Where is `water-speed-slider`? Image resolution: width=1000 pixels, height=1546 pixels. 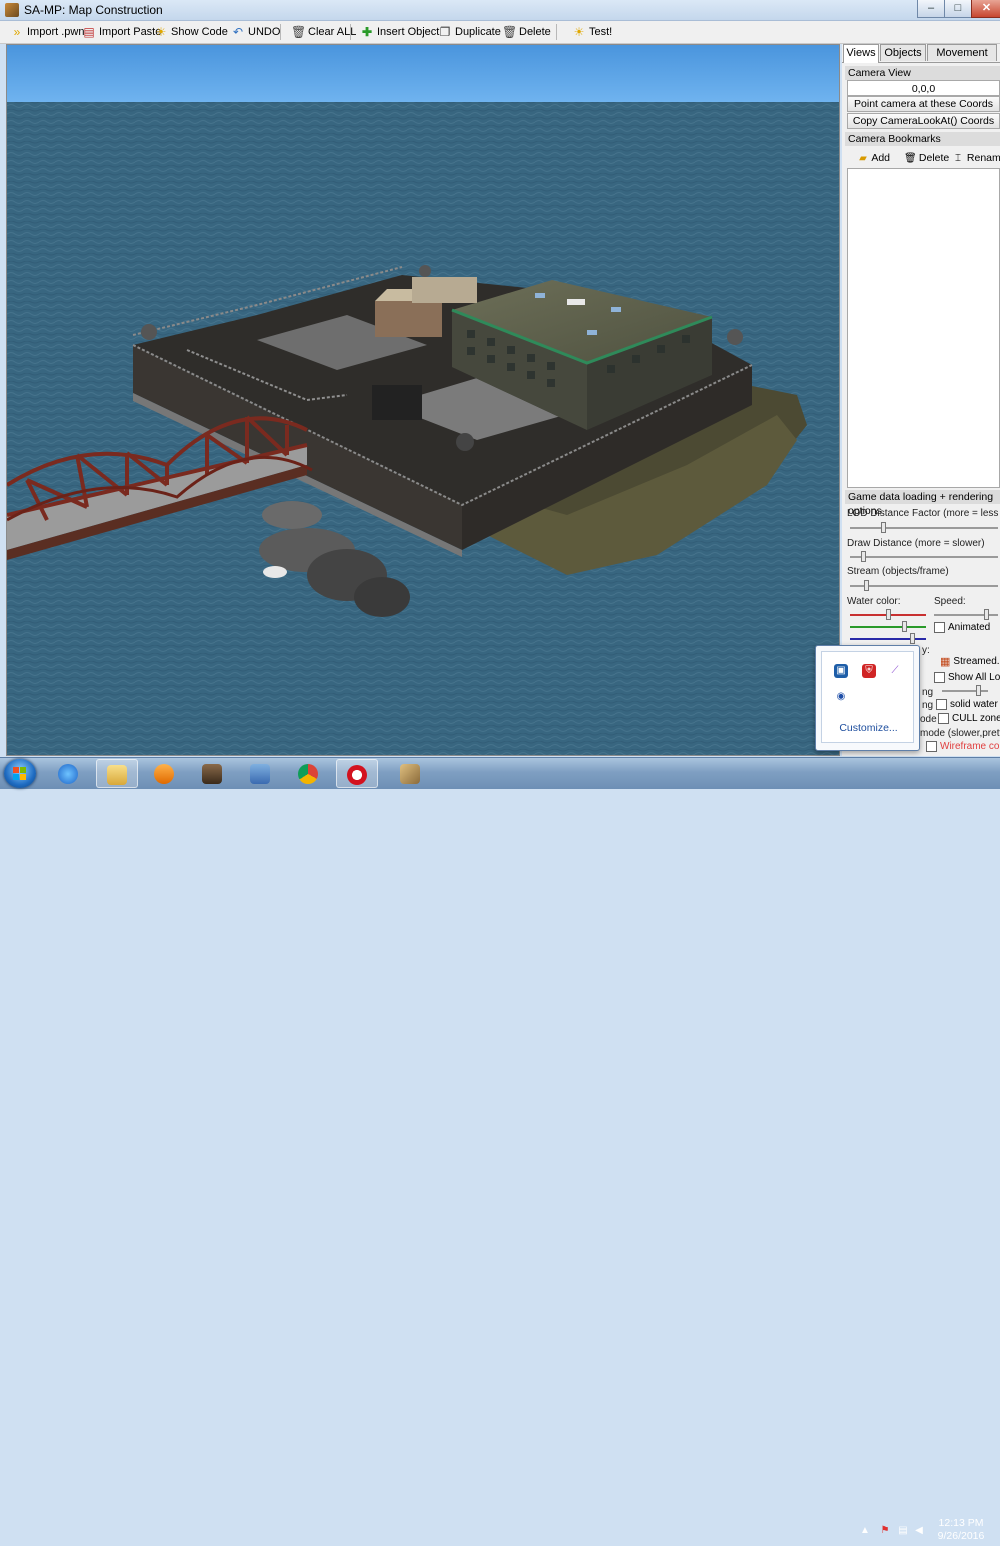
water-speed-slider is located at coordinates (966, 615).